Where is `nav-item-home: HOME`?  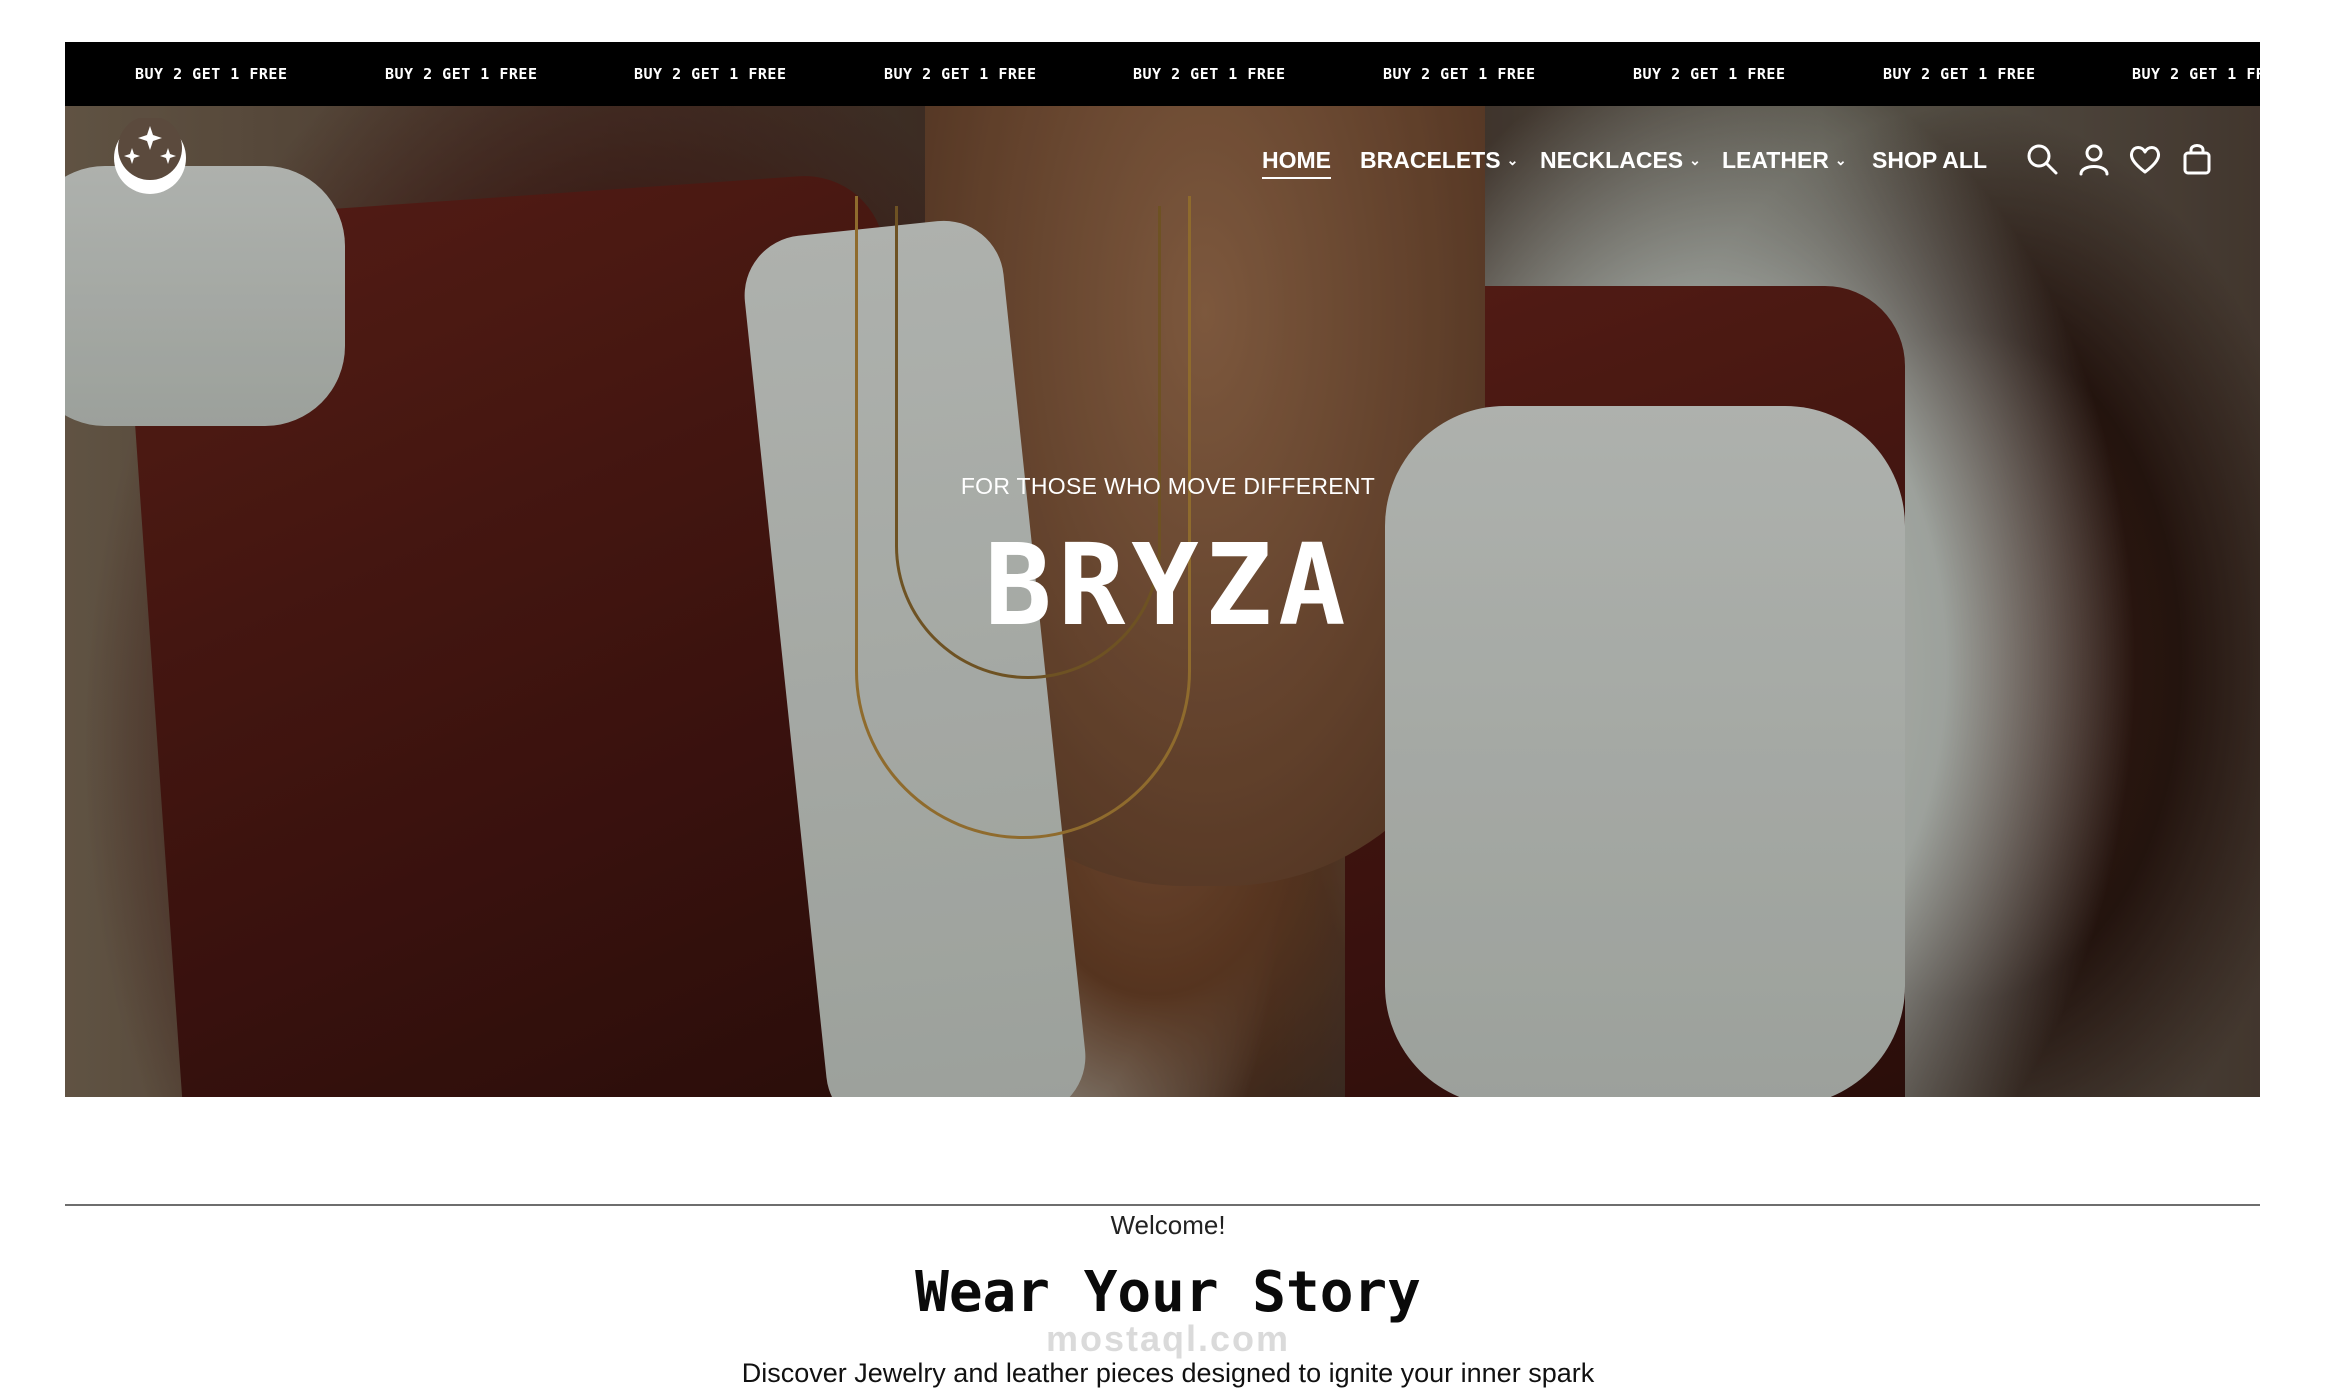
nav-item-home: HOME is located at coordinates (1296, 160).